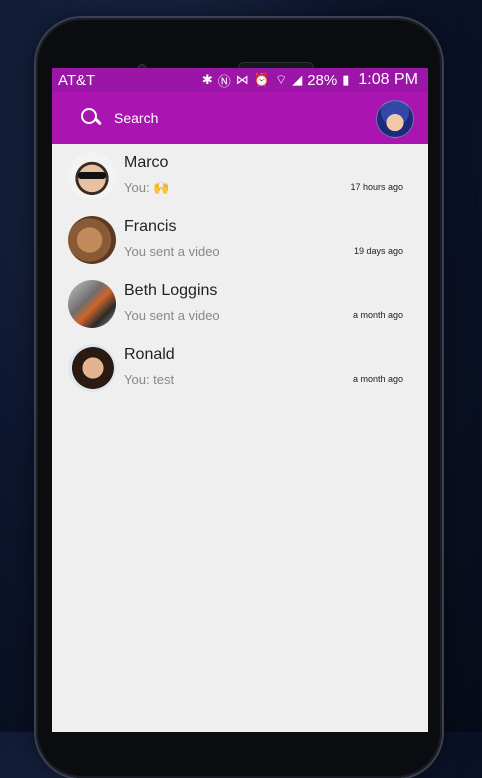  I want to click on timestamp: 19 days ago, so click(378, 251).